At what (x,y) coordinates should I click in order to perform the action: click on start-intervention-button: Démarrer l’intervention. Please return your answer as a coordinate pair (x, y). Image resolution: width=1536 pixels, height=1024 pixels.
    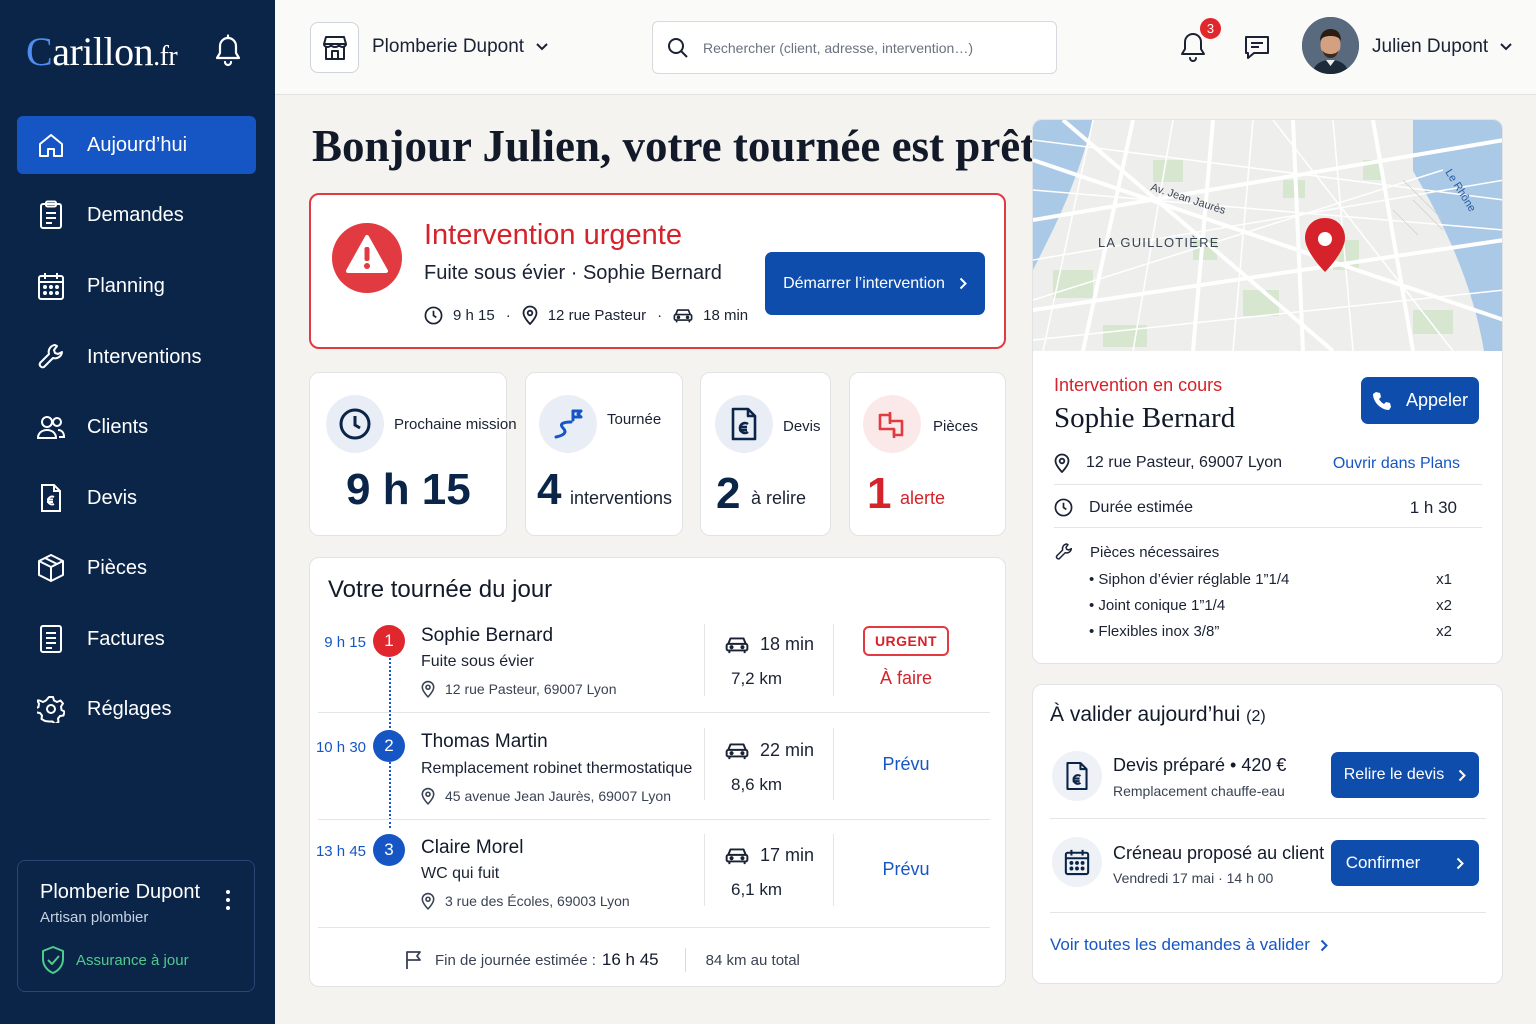
    Looking at the image, I should click on (875, 283).